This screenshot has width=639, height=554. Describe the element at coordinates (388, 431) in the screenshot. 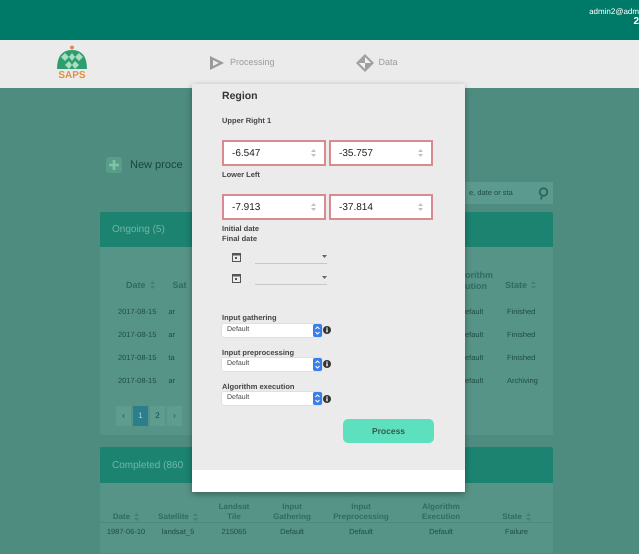

I see `process-button: Process` at that location.